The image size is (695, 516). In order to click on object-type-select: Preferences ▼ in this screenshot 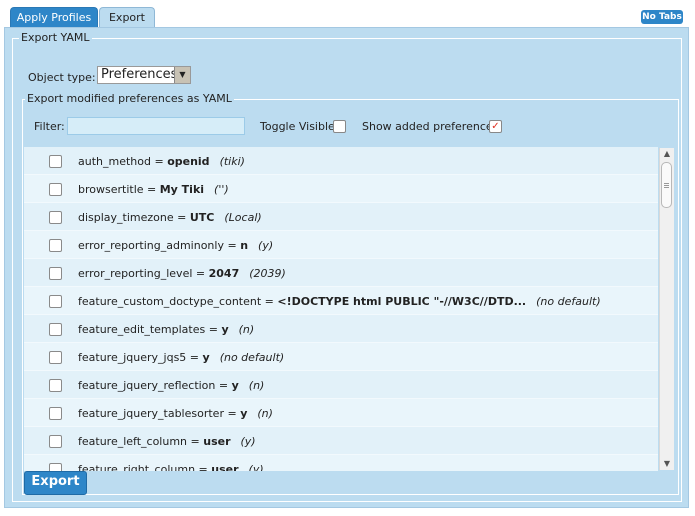, I will do `click(144, 75)`.